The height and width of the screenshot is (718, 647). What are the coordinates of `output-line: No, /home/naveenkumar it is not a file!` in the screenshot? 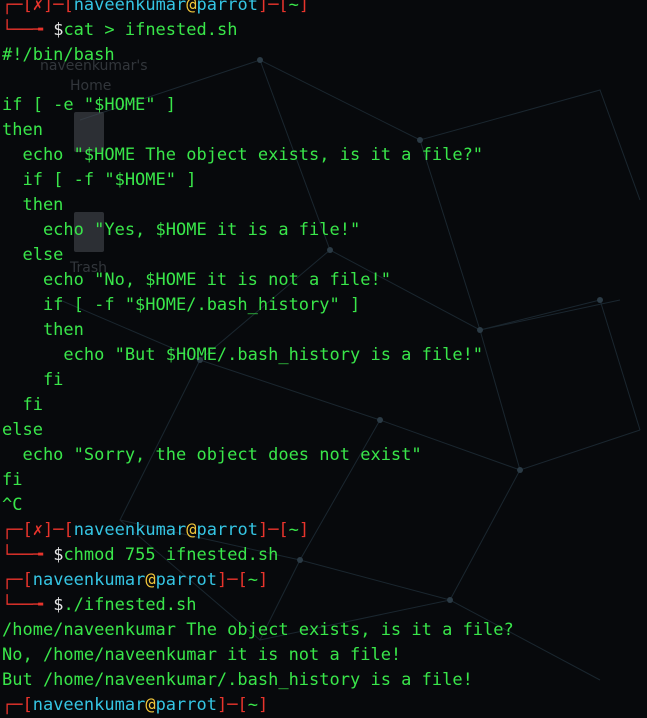 It's located at (202, 655).